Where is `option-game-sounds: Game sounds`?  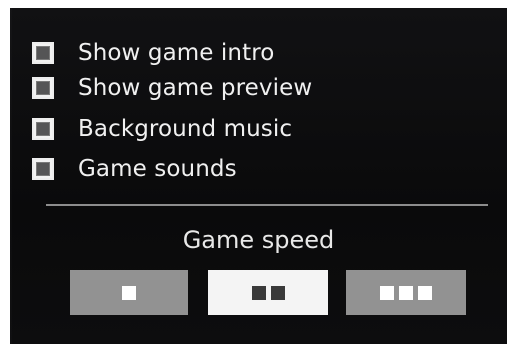 option-game-sounds: Game sounds is located at coordinates (134, 169).